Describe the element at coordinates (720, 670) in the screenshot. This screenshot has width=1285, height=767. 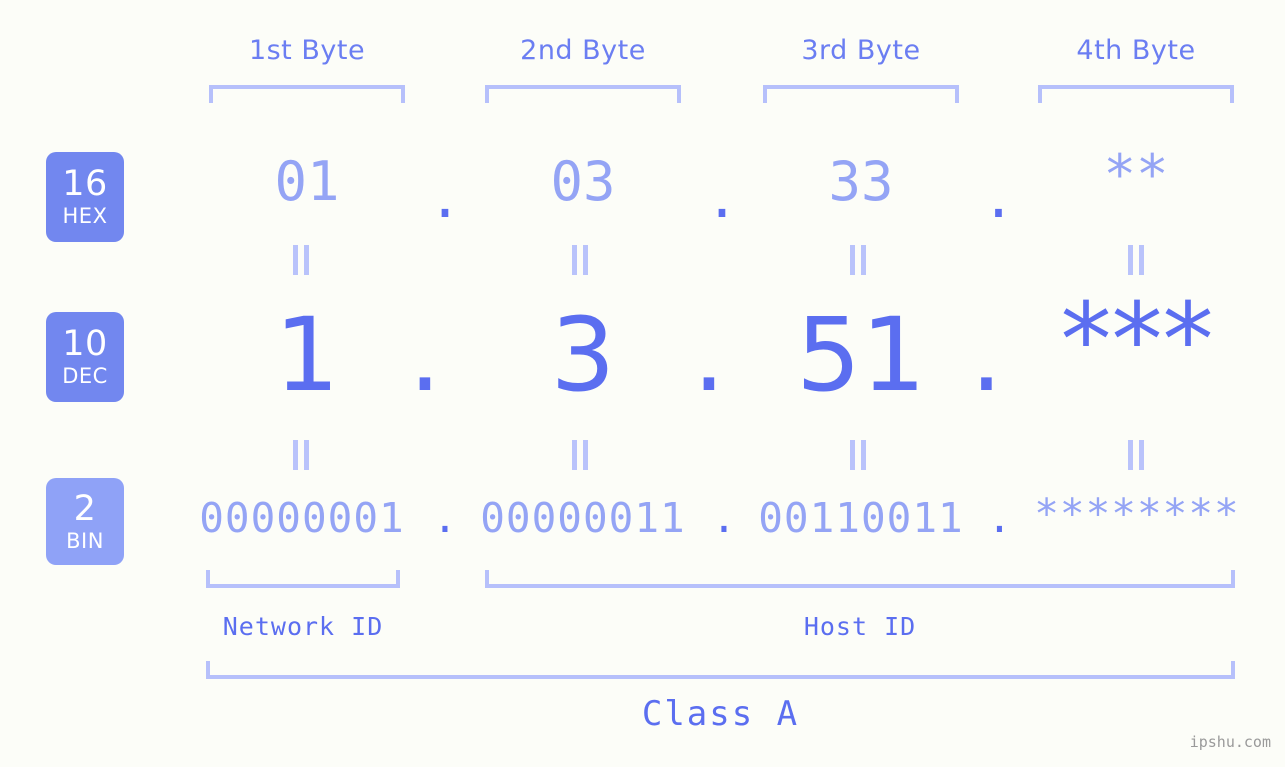
I see `class-bracket` at that location.